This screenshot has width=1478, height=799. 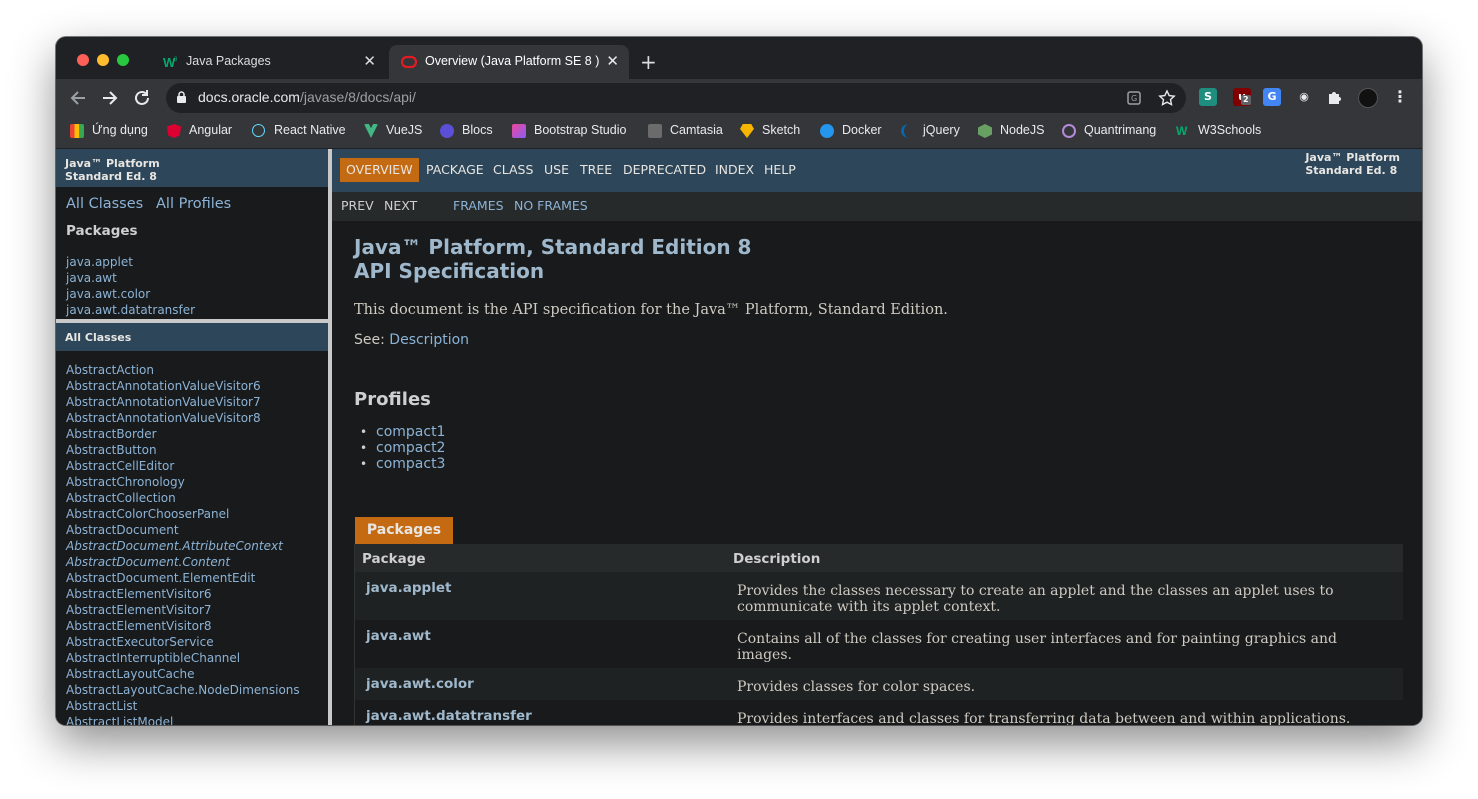 I want to click on class-link: AbstractButton, so click(x=183, y=450).